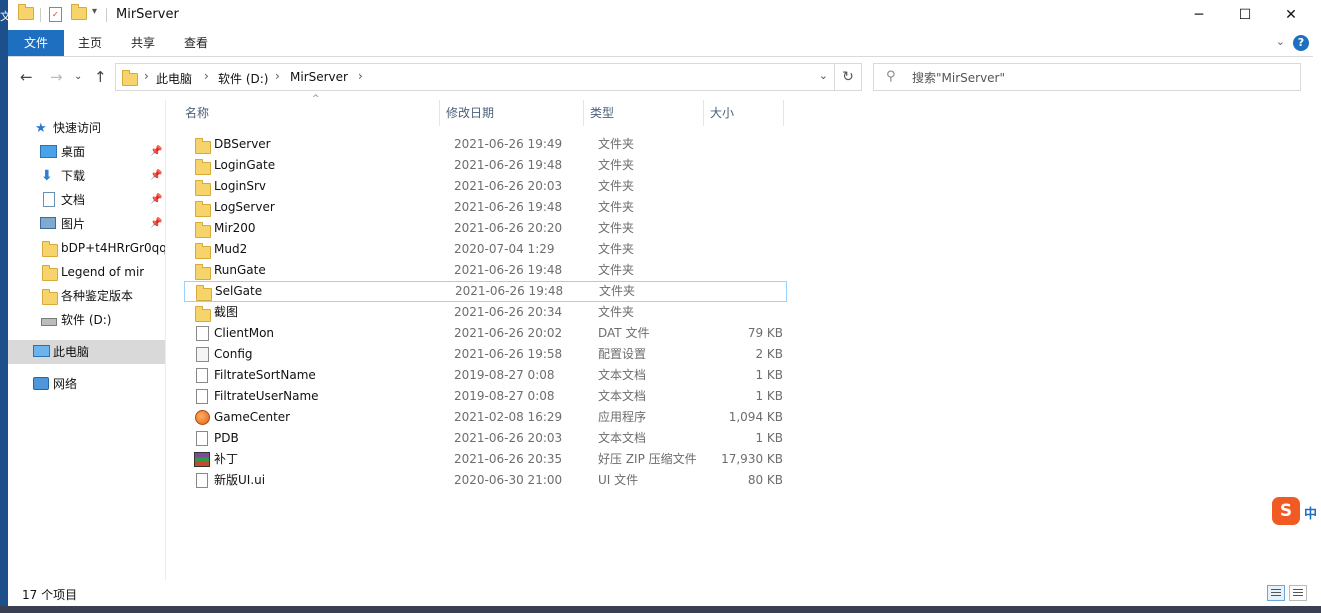 This screenshot has height=613, width=1321. What do you see at coordinates (508, 459) in the screenshot?
I see `file-date: 2021-06-26 20:35` at bounding box center [508, 459].